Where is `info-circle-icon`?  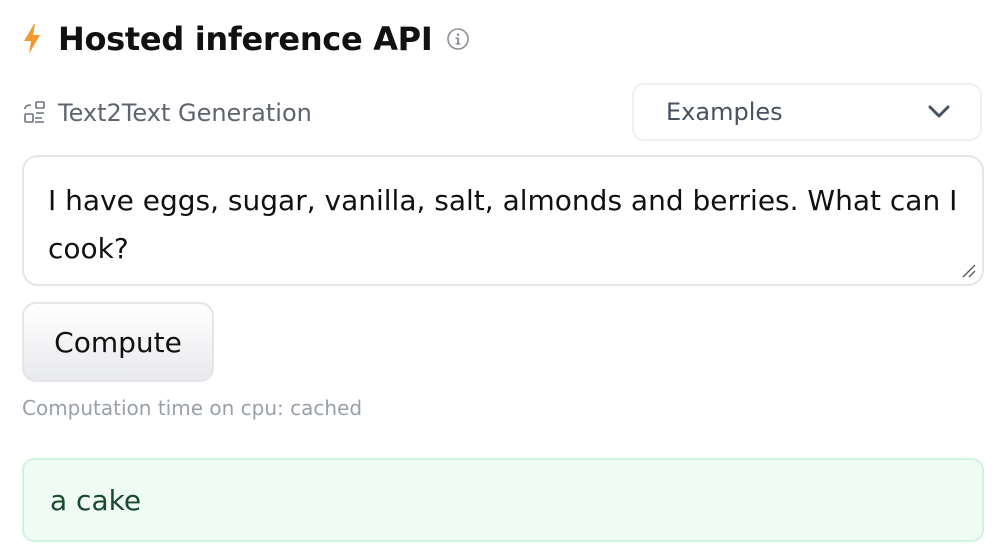
info-circle-icon is located at coordinates (458, 39).